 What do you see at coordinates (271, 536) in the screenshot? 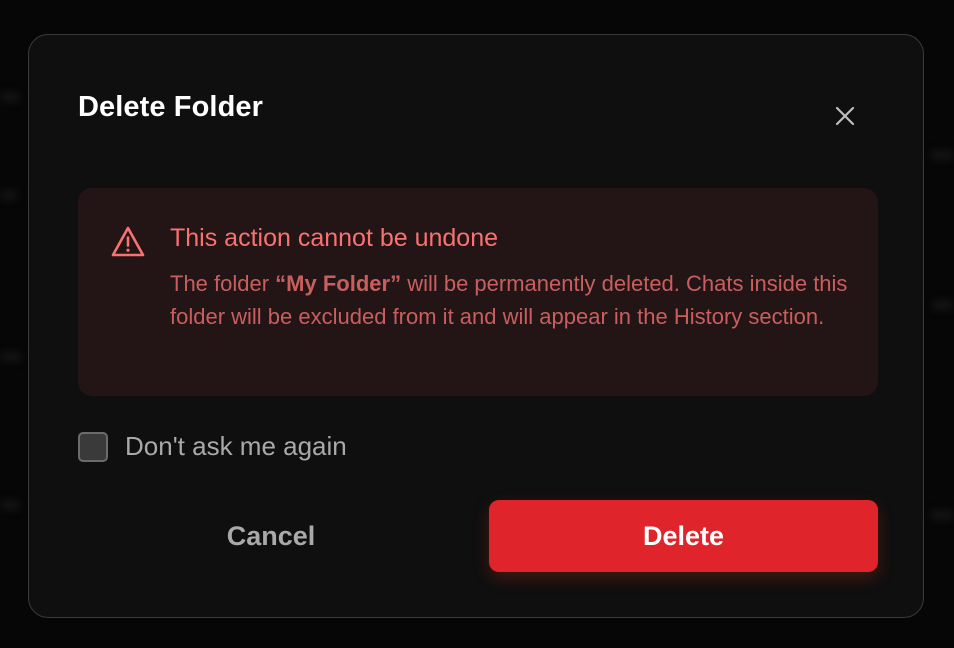
I see `cancel-button: Cancel` at bounding box center [271, 536].